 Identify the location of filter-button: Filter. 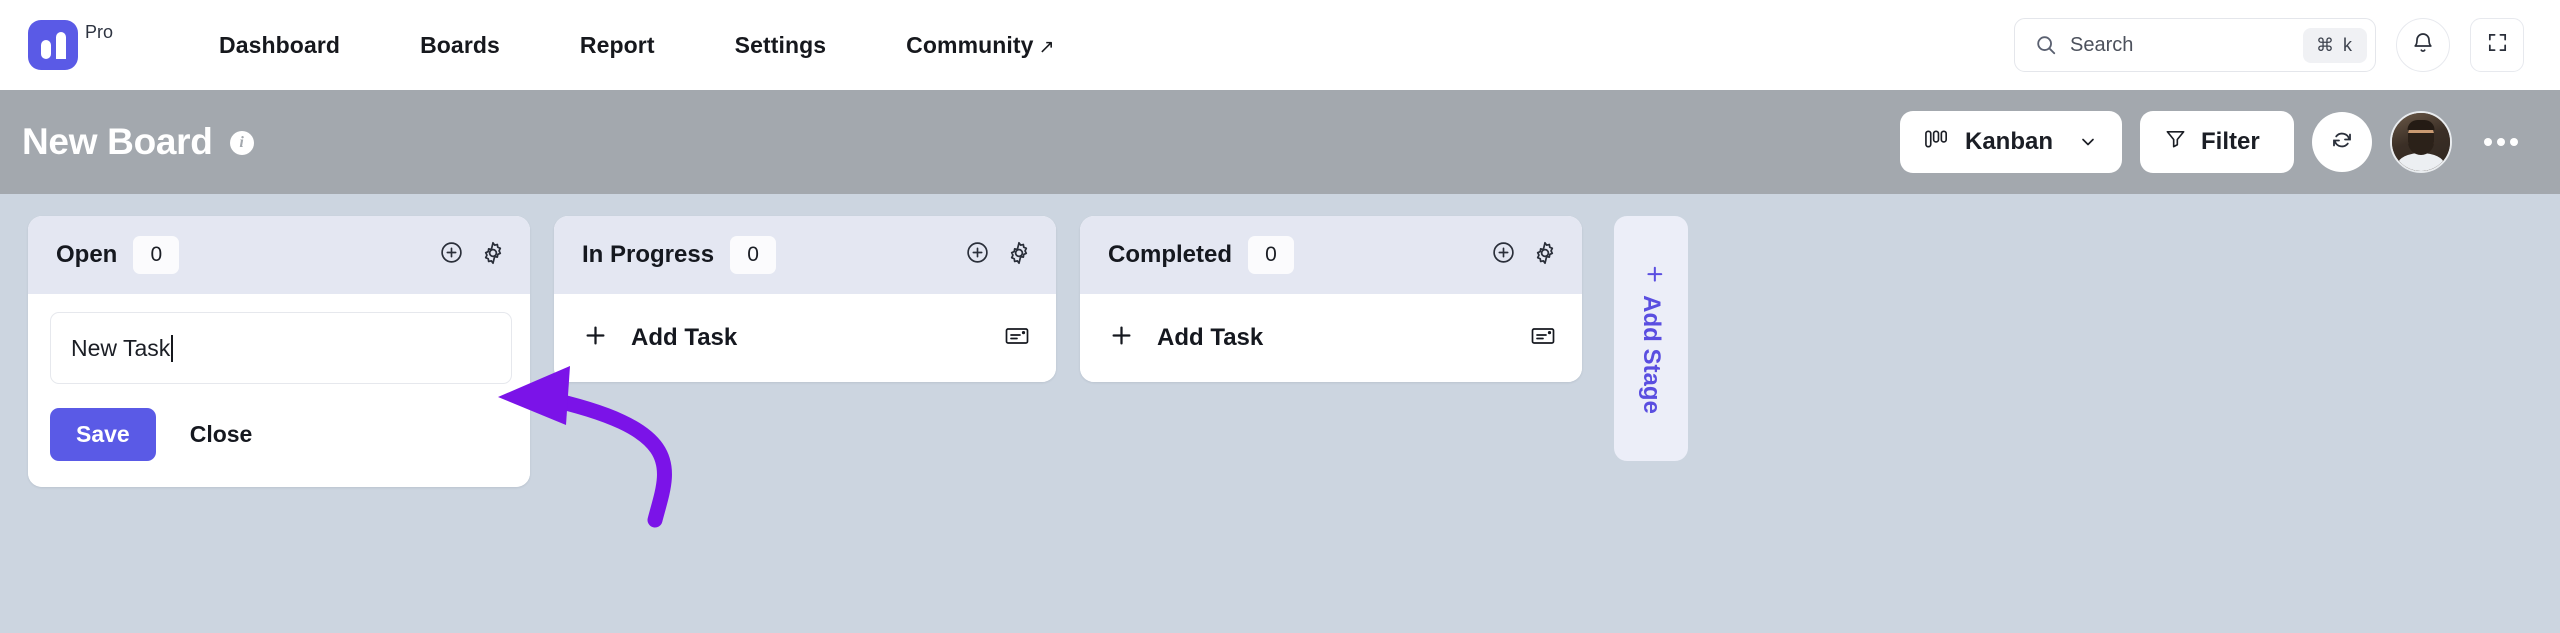
(2217, 142).